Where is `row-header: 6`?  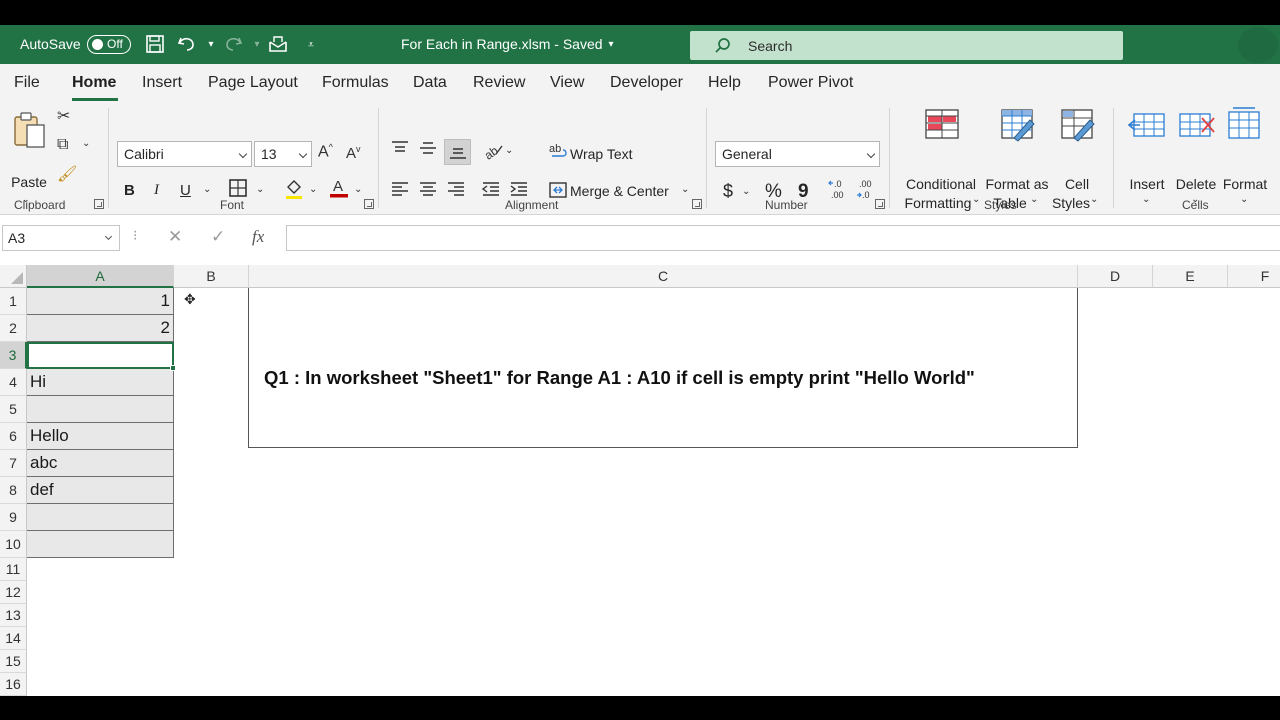 row-header: 6 is located at coordinates (13, 436).